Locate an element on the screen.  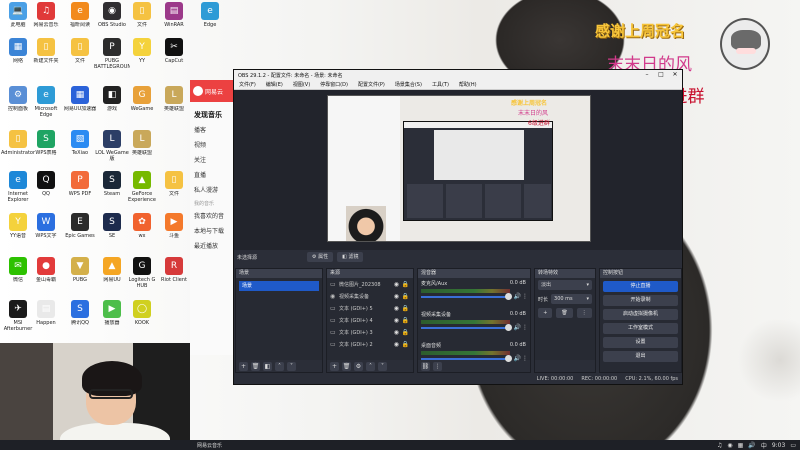
menu-scene-collection: 场景集合(S) is located at coordinates (408, 84).